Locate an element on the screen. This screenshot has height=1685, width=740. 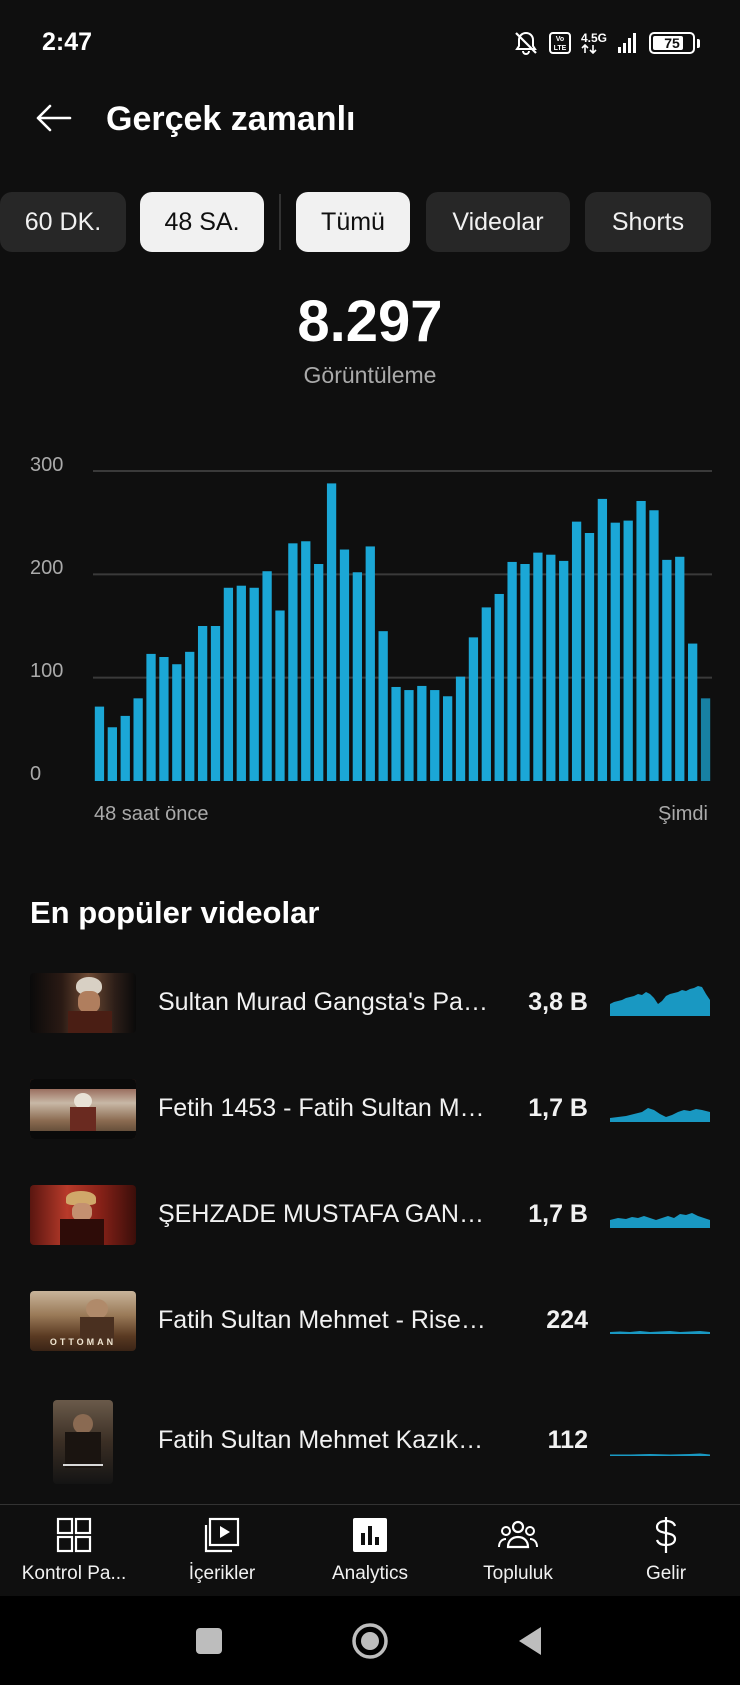
chip-48-hours: 48 SA. is located at coordinates (202, 222).